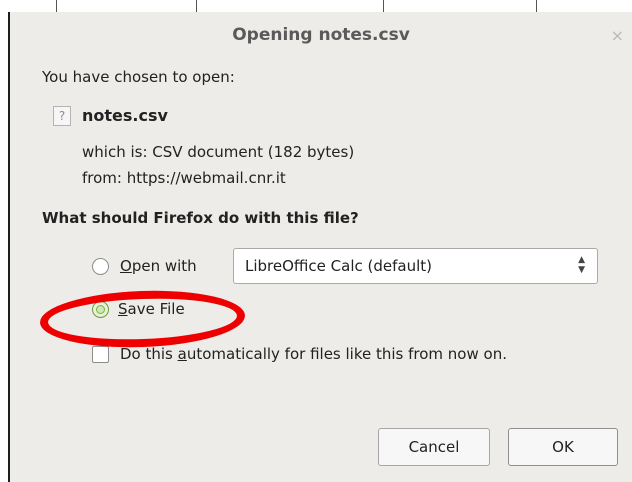 This screenshot has width=632, height=482. What do you see at coordinates (102, 178) in the screenshot?
I see `file-source-label: from:` at bounding box center [102, 178].